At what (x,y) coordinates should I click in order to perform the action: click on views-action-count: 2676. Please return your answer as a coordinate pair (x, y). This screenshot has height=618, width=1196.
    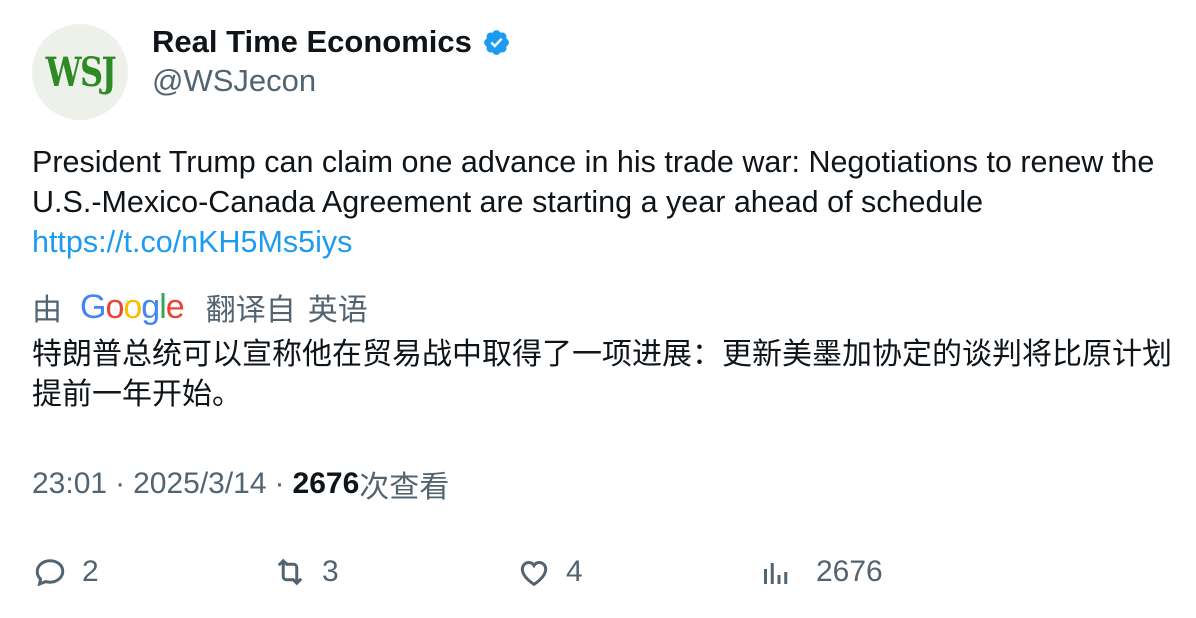
    Looking at the image, I should click on (849, 571).